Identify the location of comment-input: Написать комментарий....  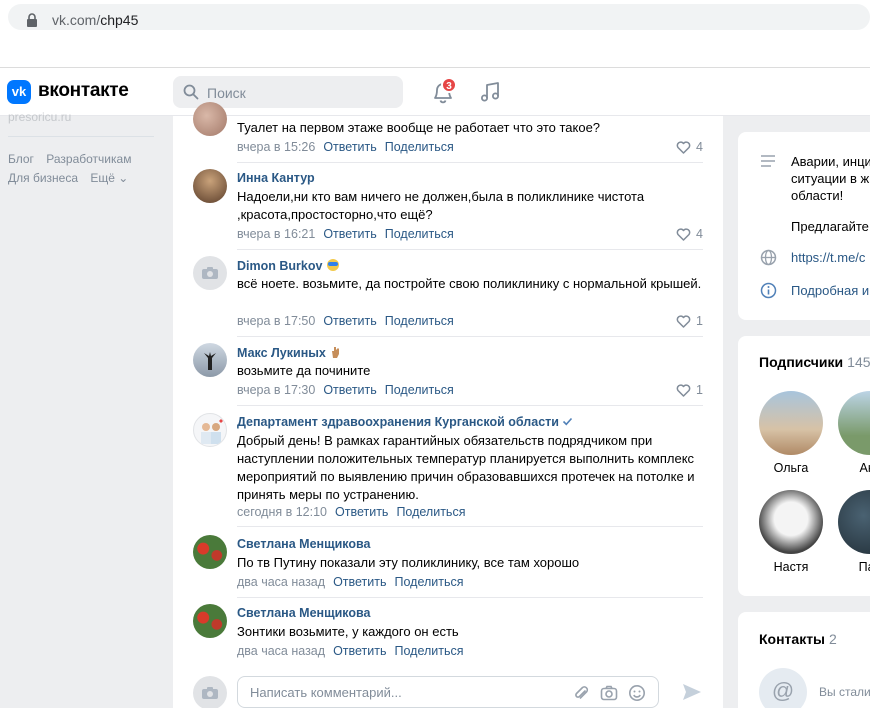
(448, 692).